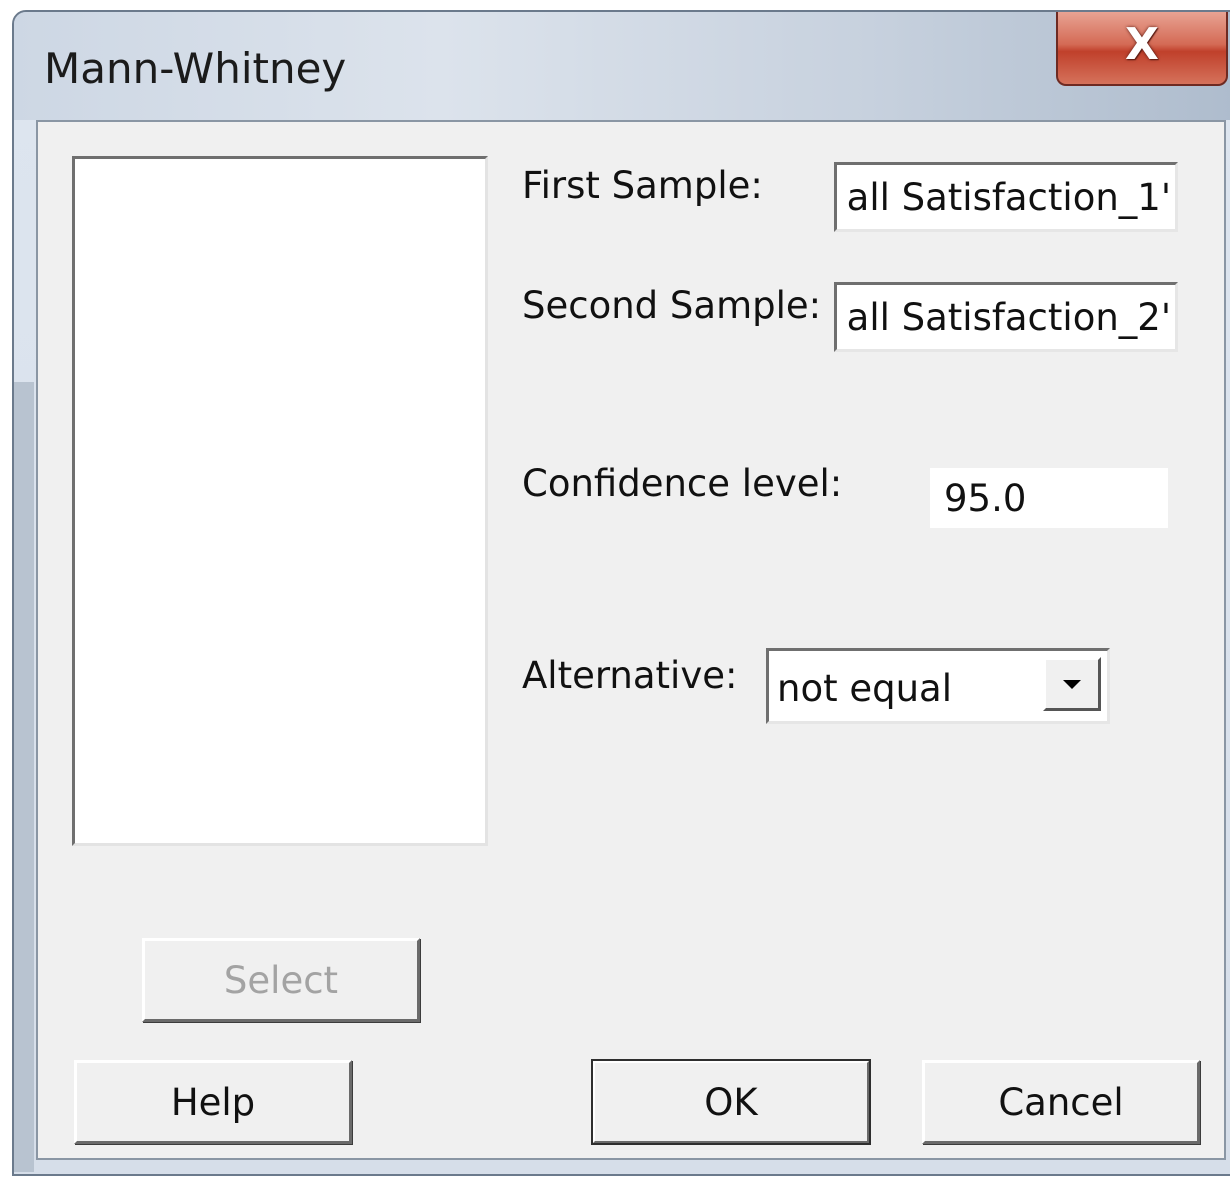  I want to click on confidence-level-value: 95.0, so click(985, 498).